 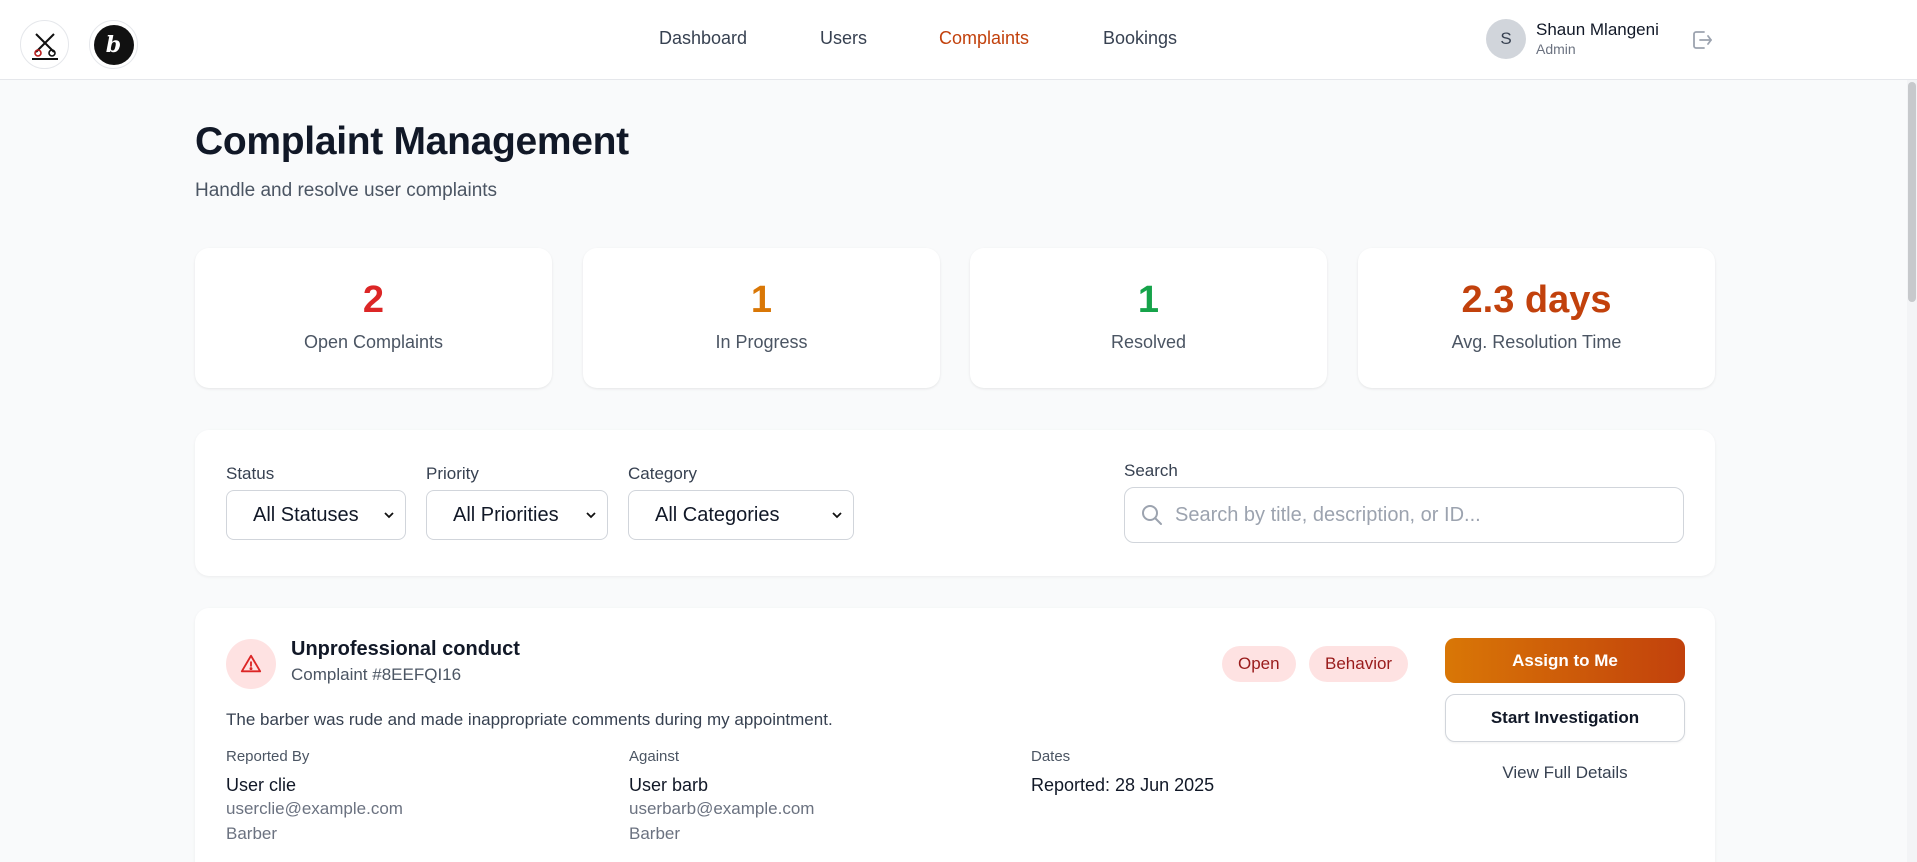 What do you see at coordinates (1912, 192) in the screenshot?
I see `scrollbar-thumb` at bounding box center [1912, 192].